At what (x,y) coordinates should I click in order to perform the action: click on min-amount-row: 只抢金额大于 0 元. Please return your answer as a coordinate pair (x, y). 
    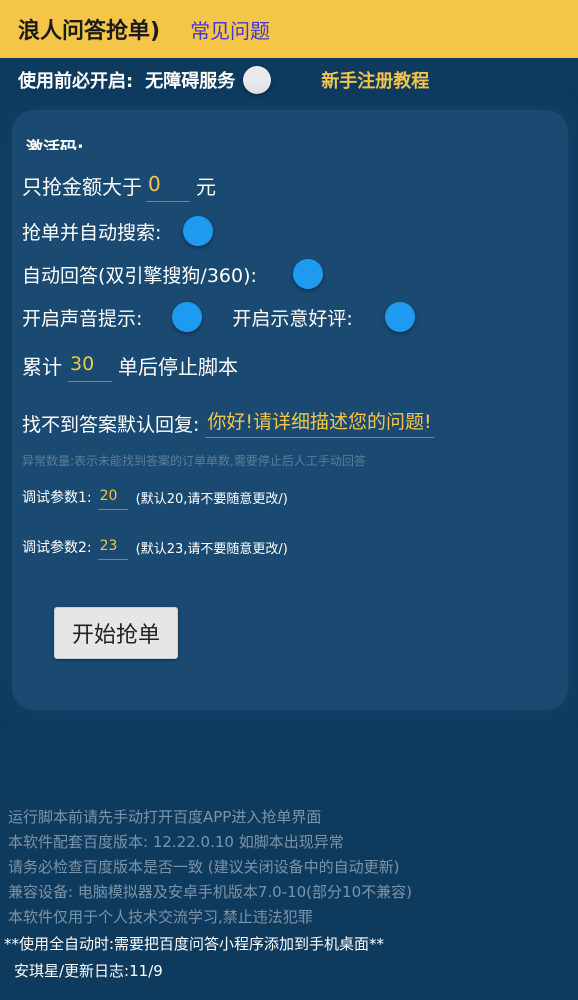
    Looking at the image, I should click on (119, 185).